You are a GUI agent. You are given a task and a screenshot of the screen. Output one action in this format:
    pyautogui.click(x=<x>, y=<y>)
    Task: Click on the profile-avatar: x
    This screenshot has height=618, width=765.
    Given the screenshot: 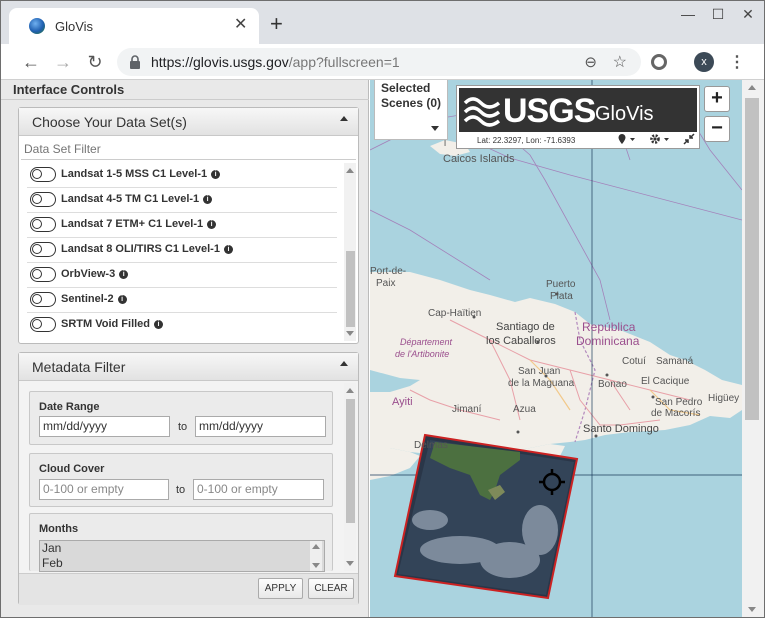 What is the action you would take?
    pyautogui.click(x=704, y=62)
    